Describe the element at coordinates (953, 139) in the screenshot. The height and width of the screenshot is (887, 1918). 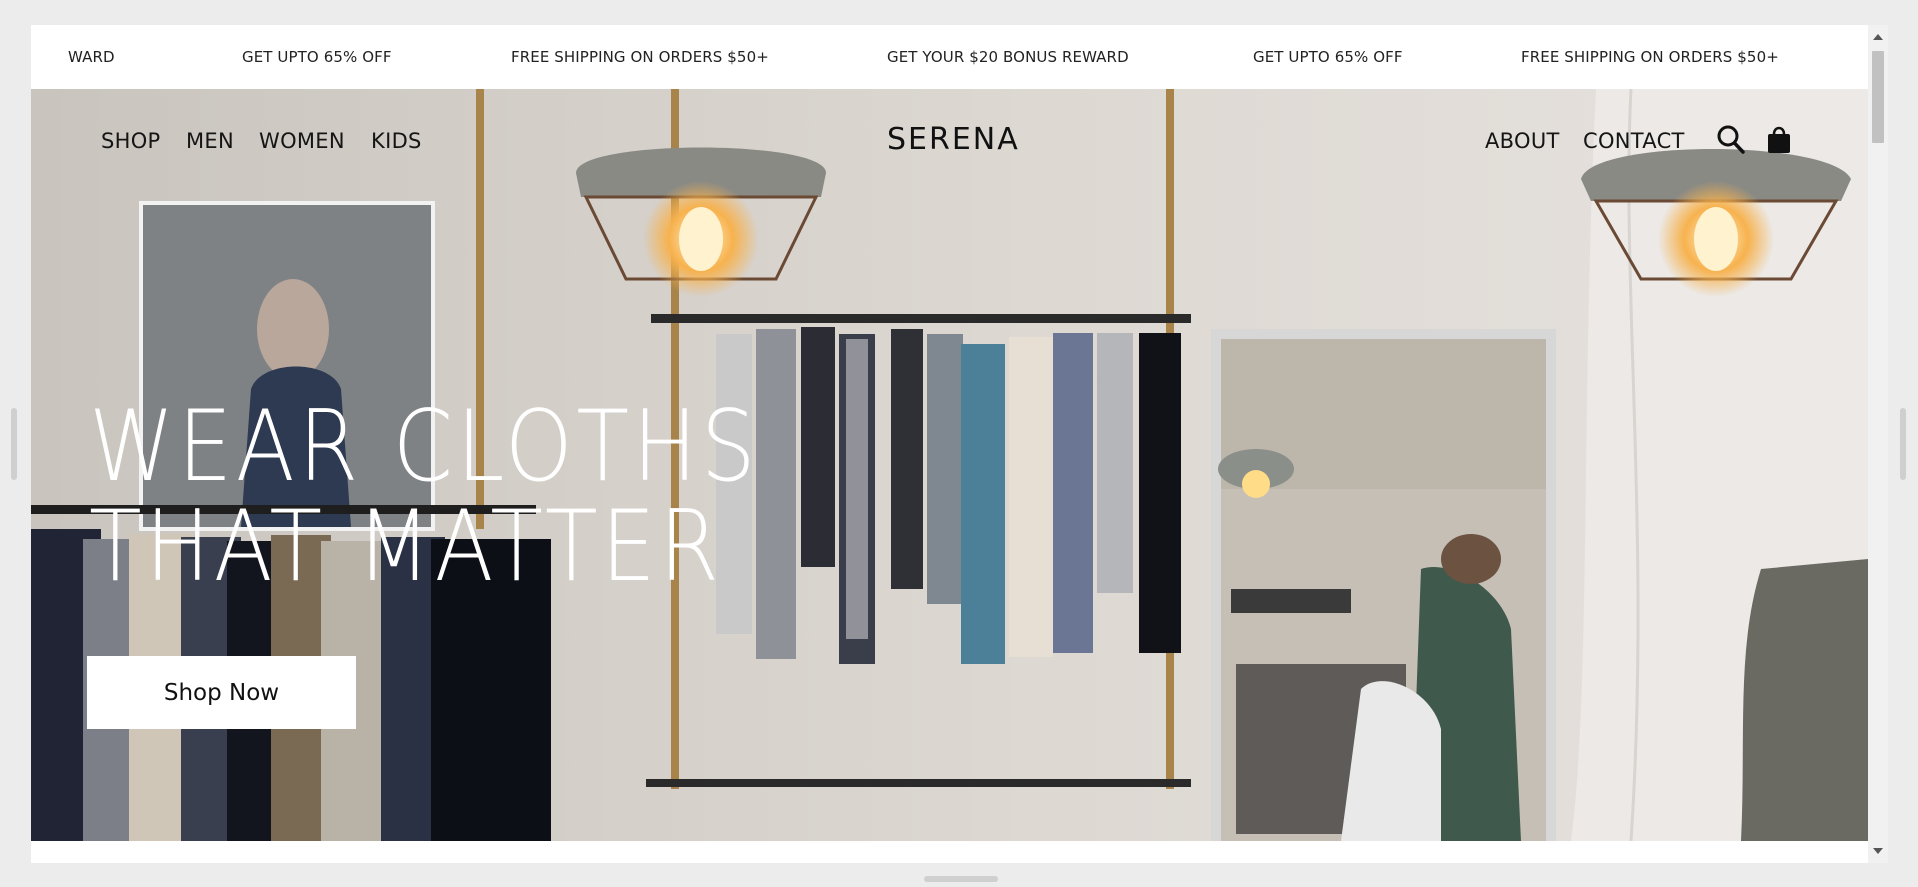
I see `brand-logo: SERENA` at that location.